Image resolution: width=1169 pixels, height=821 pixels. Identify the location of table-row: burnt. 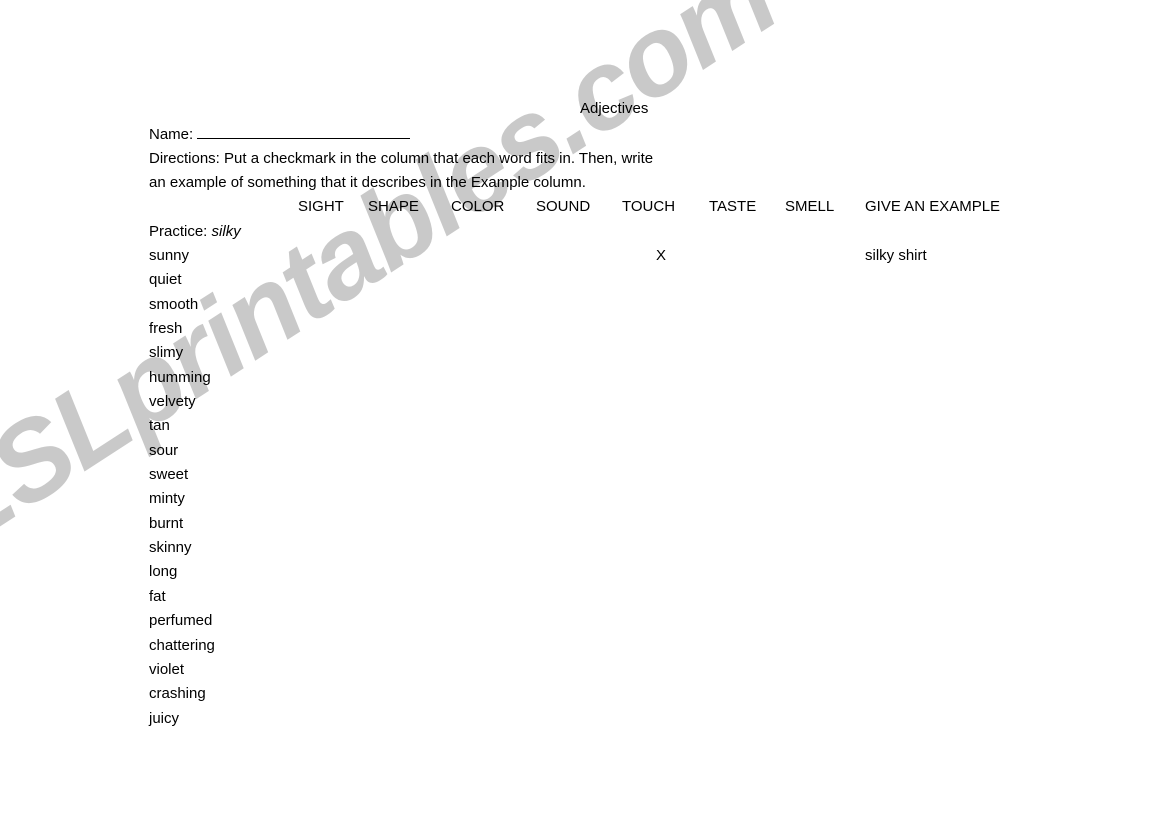
(584, 527).